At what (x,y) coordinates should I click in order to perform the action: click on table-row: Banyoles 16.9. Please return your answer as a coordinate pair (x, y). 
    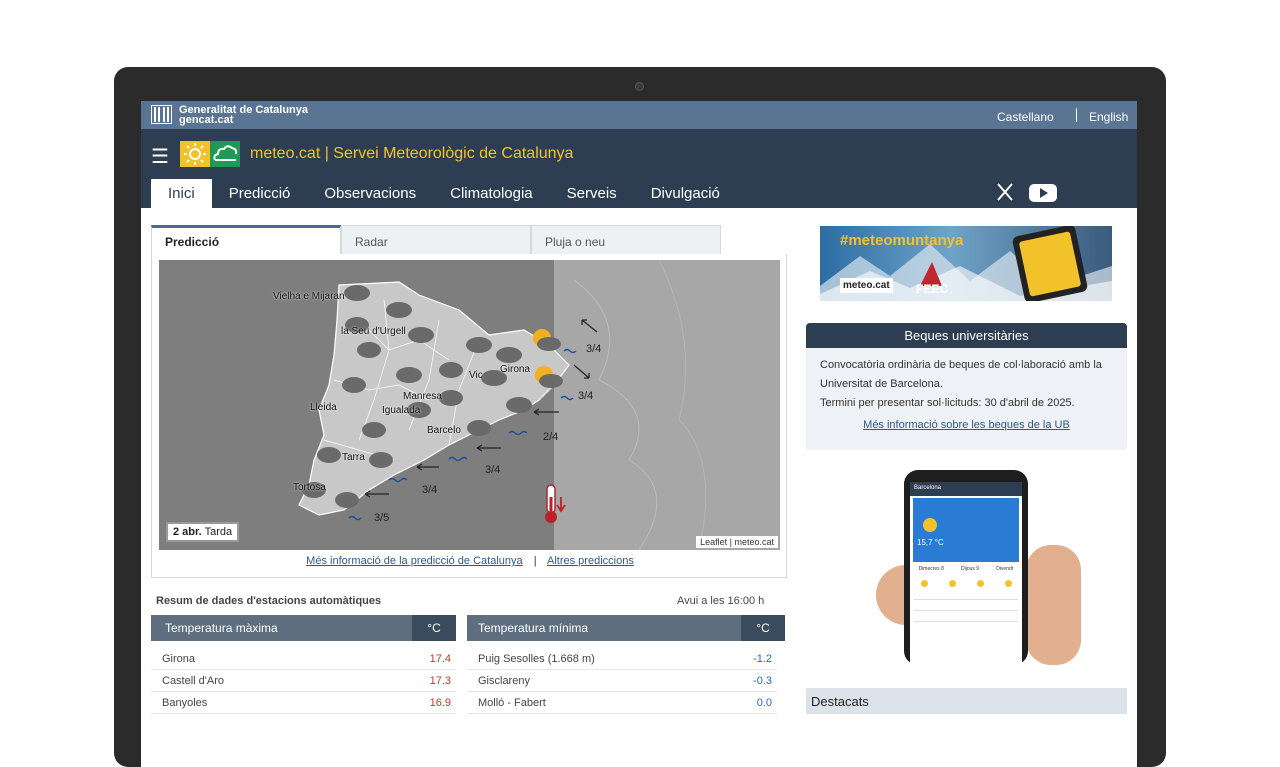
    Looking at the image, I should click on (303, 703).